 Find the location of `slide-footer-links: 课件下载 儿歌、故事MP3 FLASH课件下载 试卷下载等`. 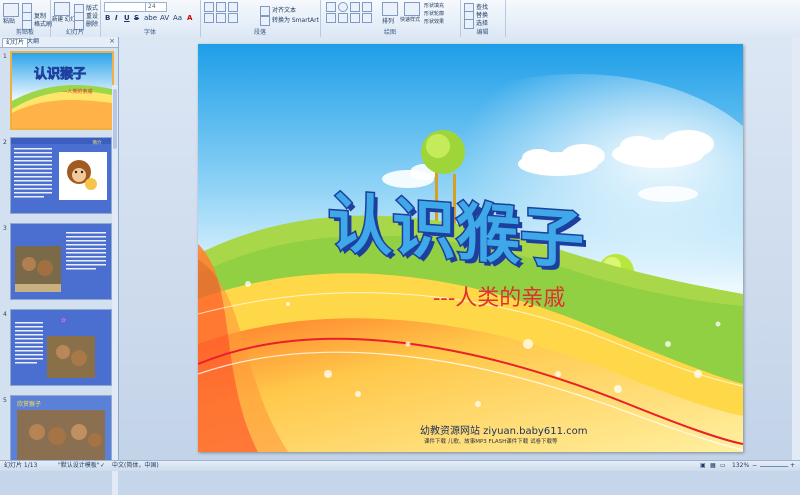

slide-footer-links: 课件下载 儿歌、故事MP3 FLASH课件下载 试卷下载等 is located at coordinates (491, 442).